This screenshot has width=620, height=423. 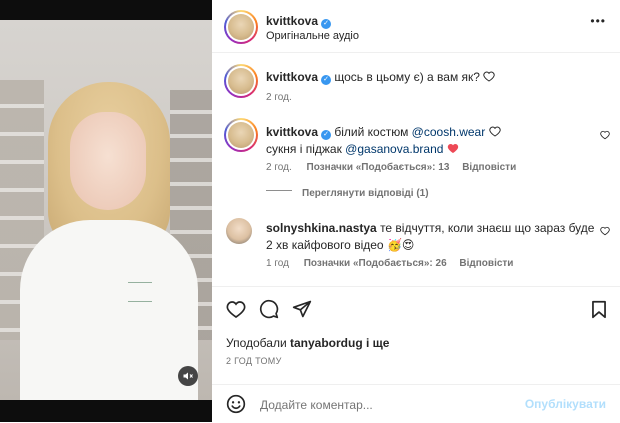 I want to click on view-replies-label: Переглянути відповіді (1), so click(x=365, y=193).